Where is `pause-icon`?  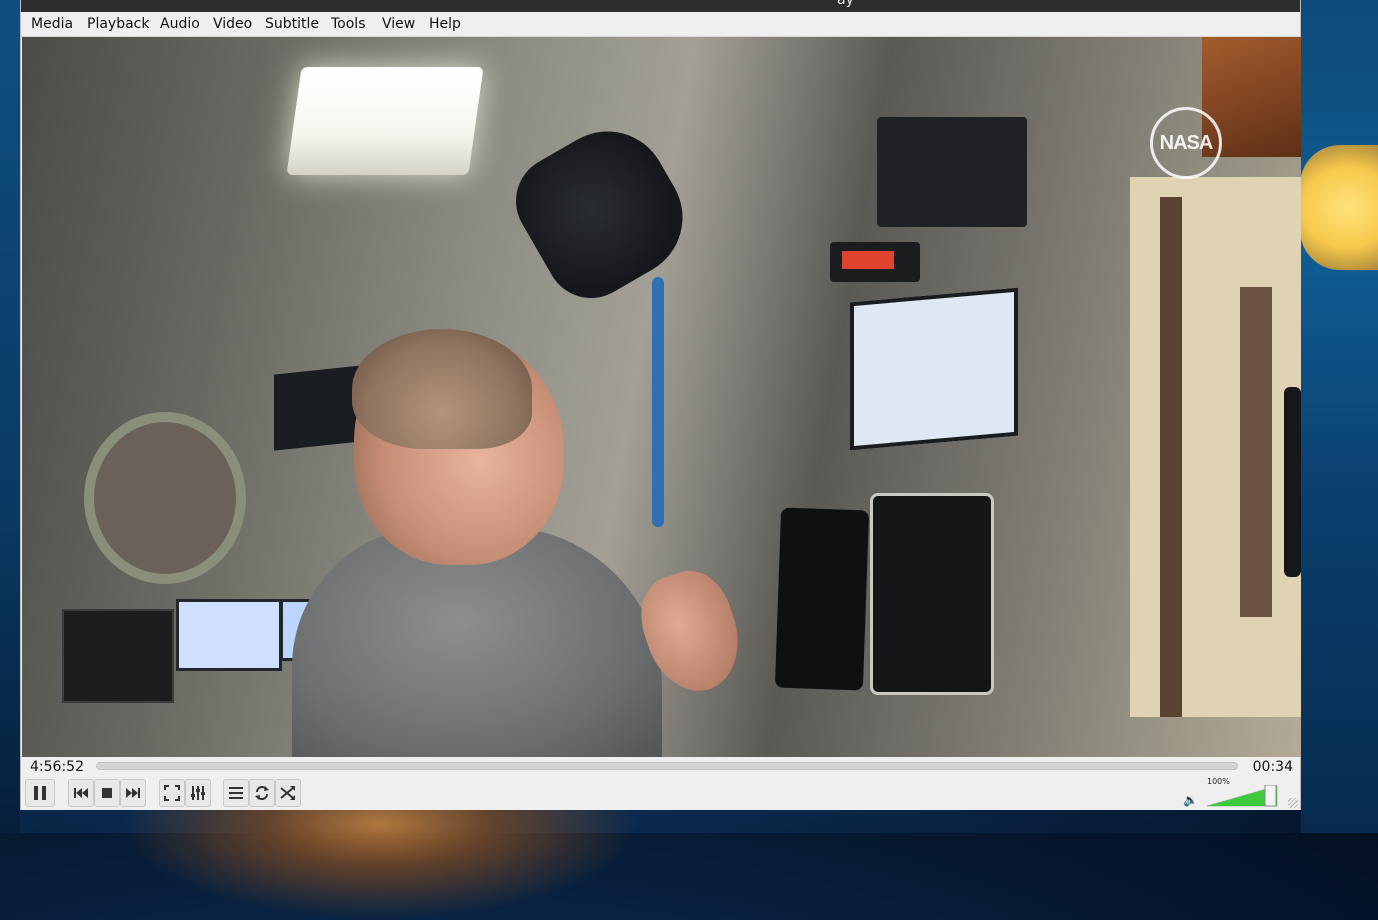 pause-icon is located at coordinates (40, 793).